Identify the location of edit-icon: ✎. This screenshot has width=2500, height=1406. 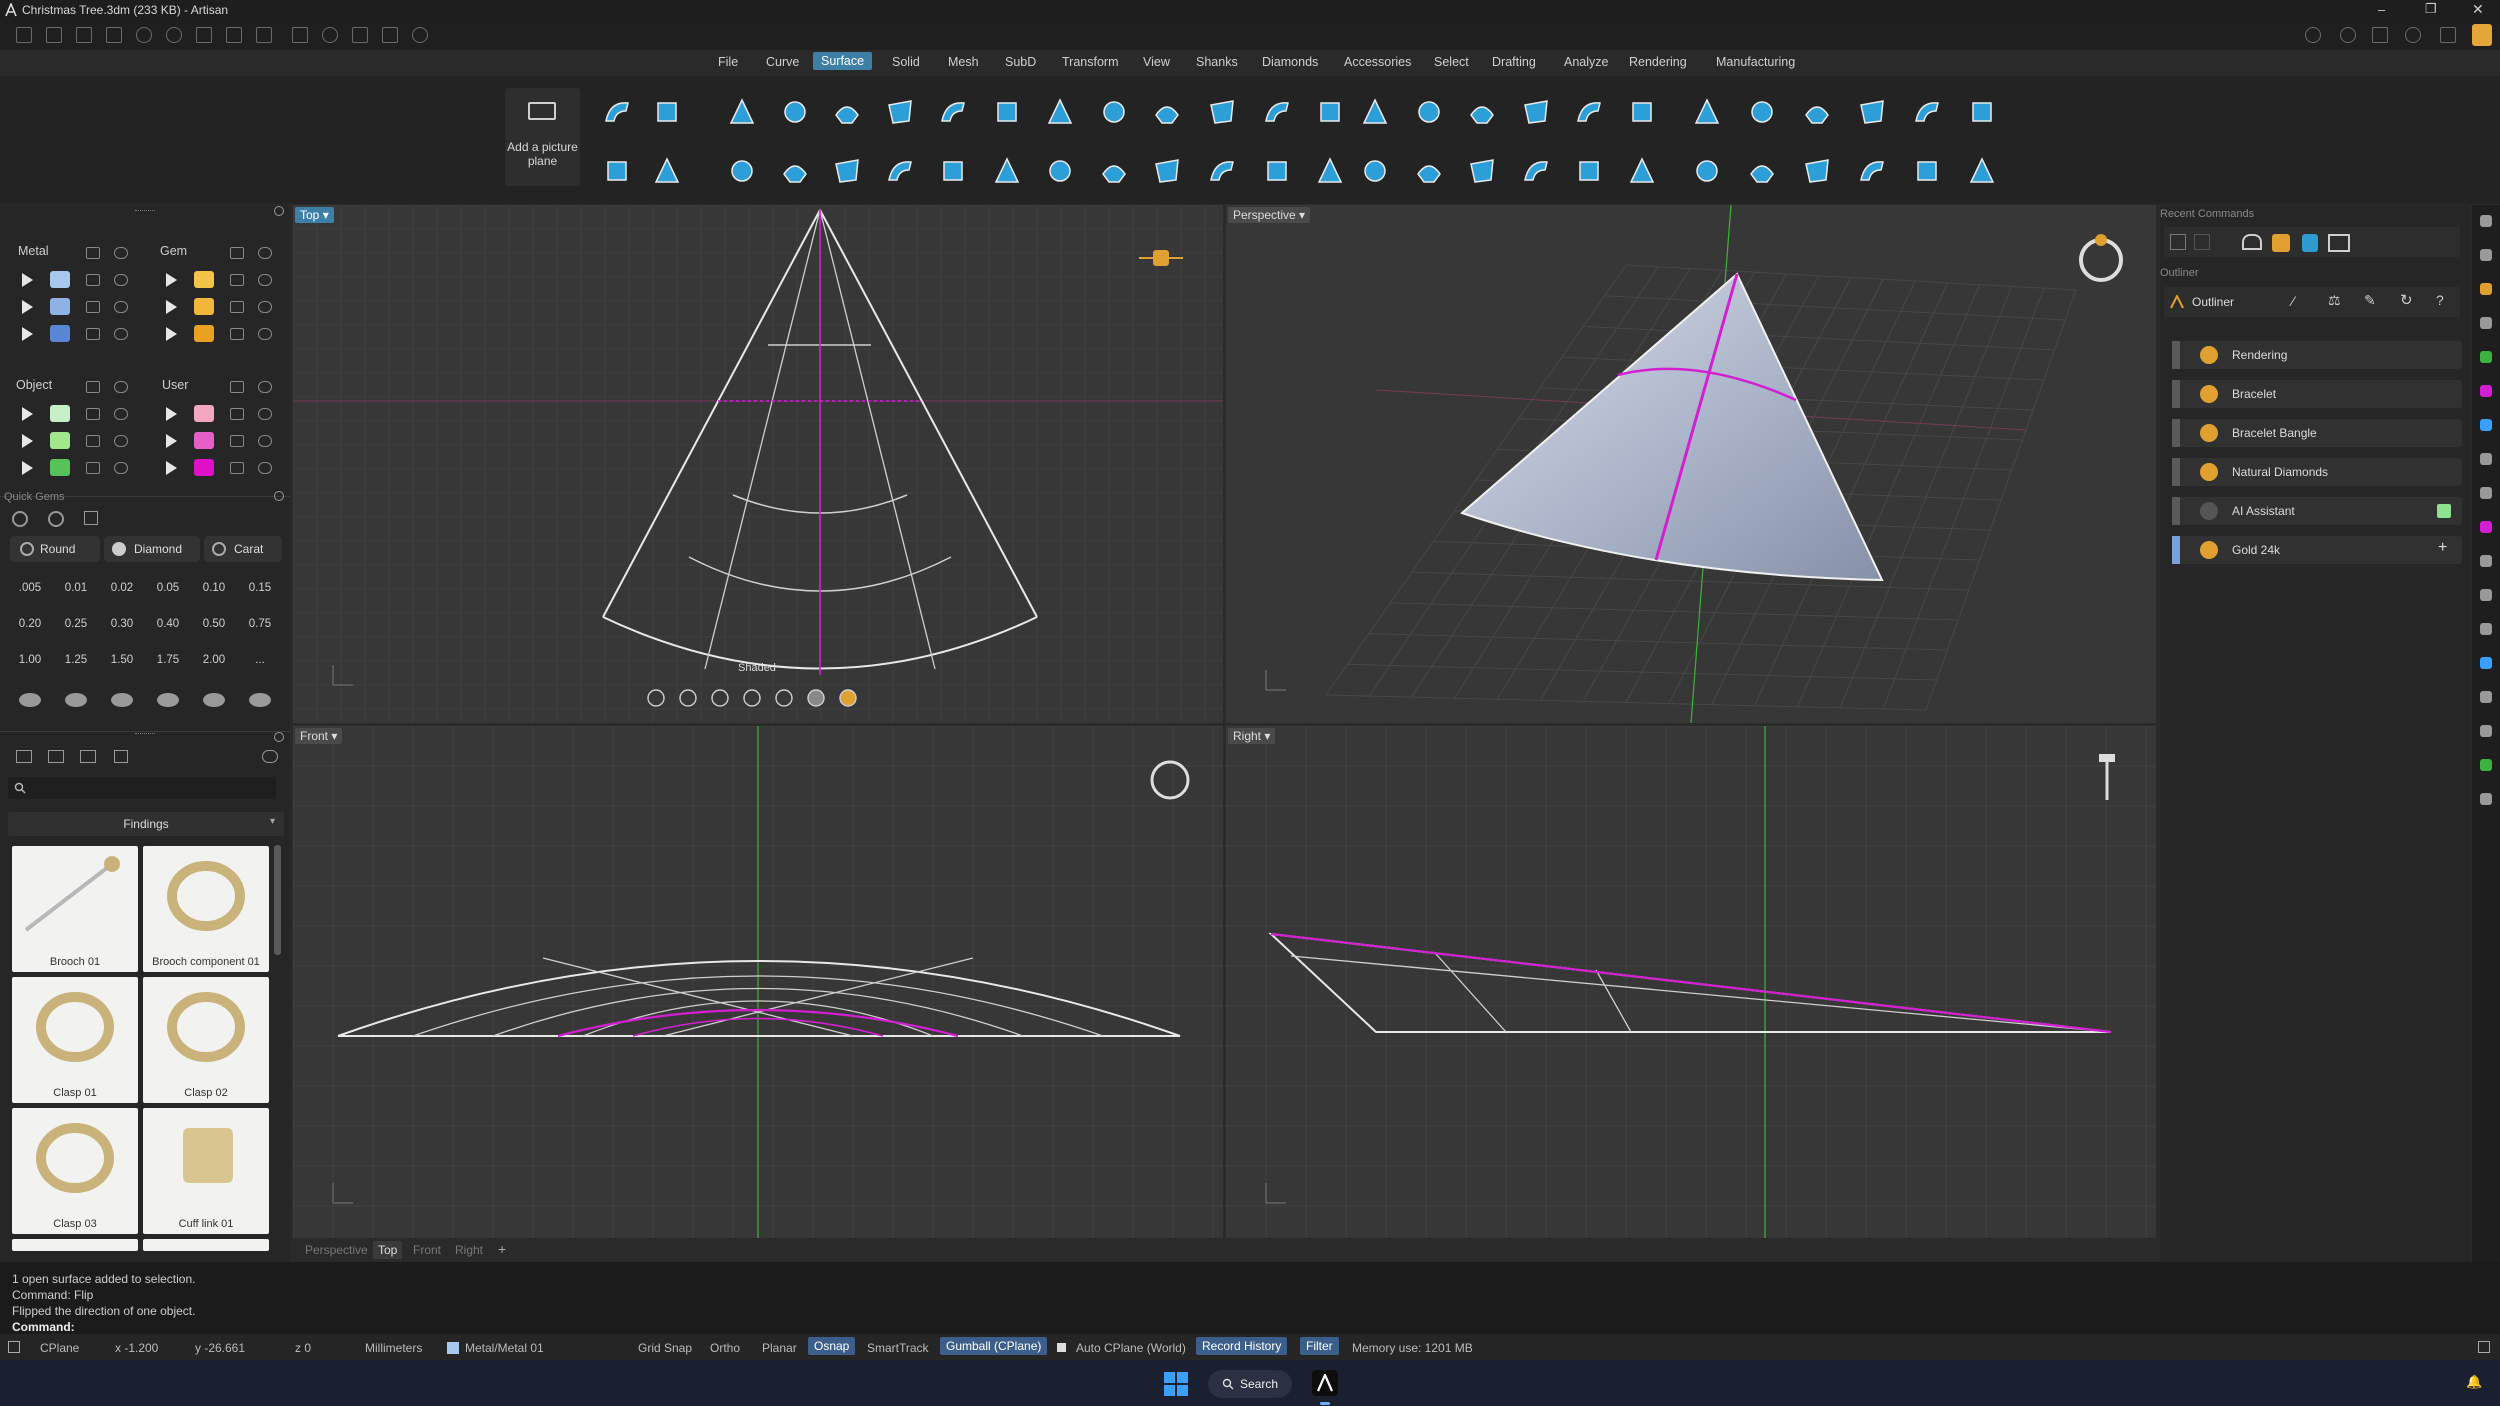
(2370, 300).